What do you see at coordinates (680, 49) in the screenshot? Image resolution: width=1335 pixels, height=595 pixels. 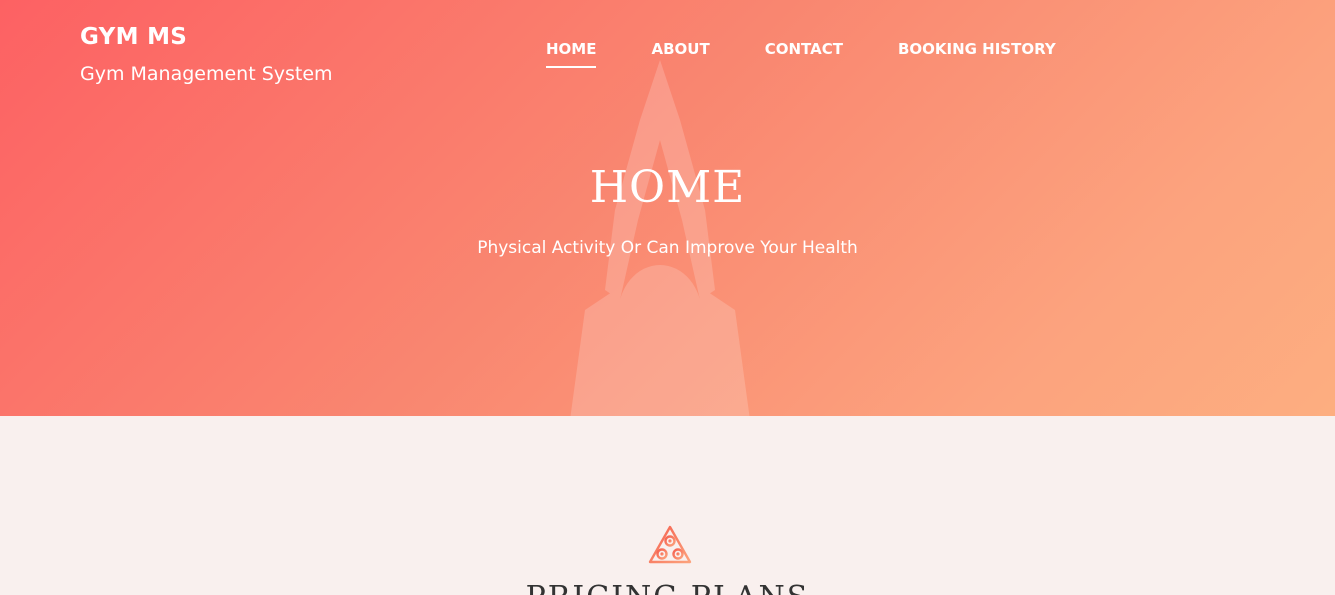 I see `nav-item-about: ABOUT` at bounding box center [680, 49].